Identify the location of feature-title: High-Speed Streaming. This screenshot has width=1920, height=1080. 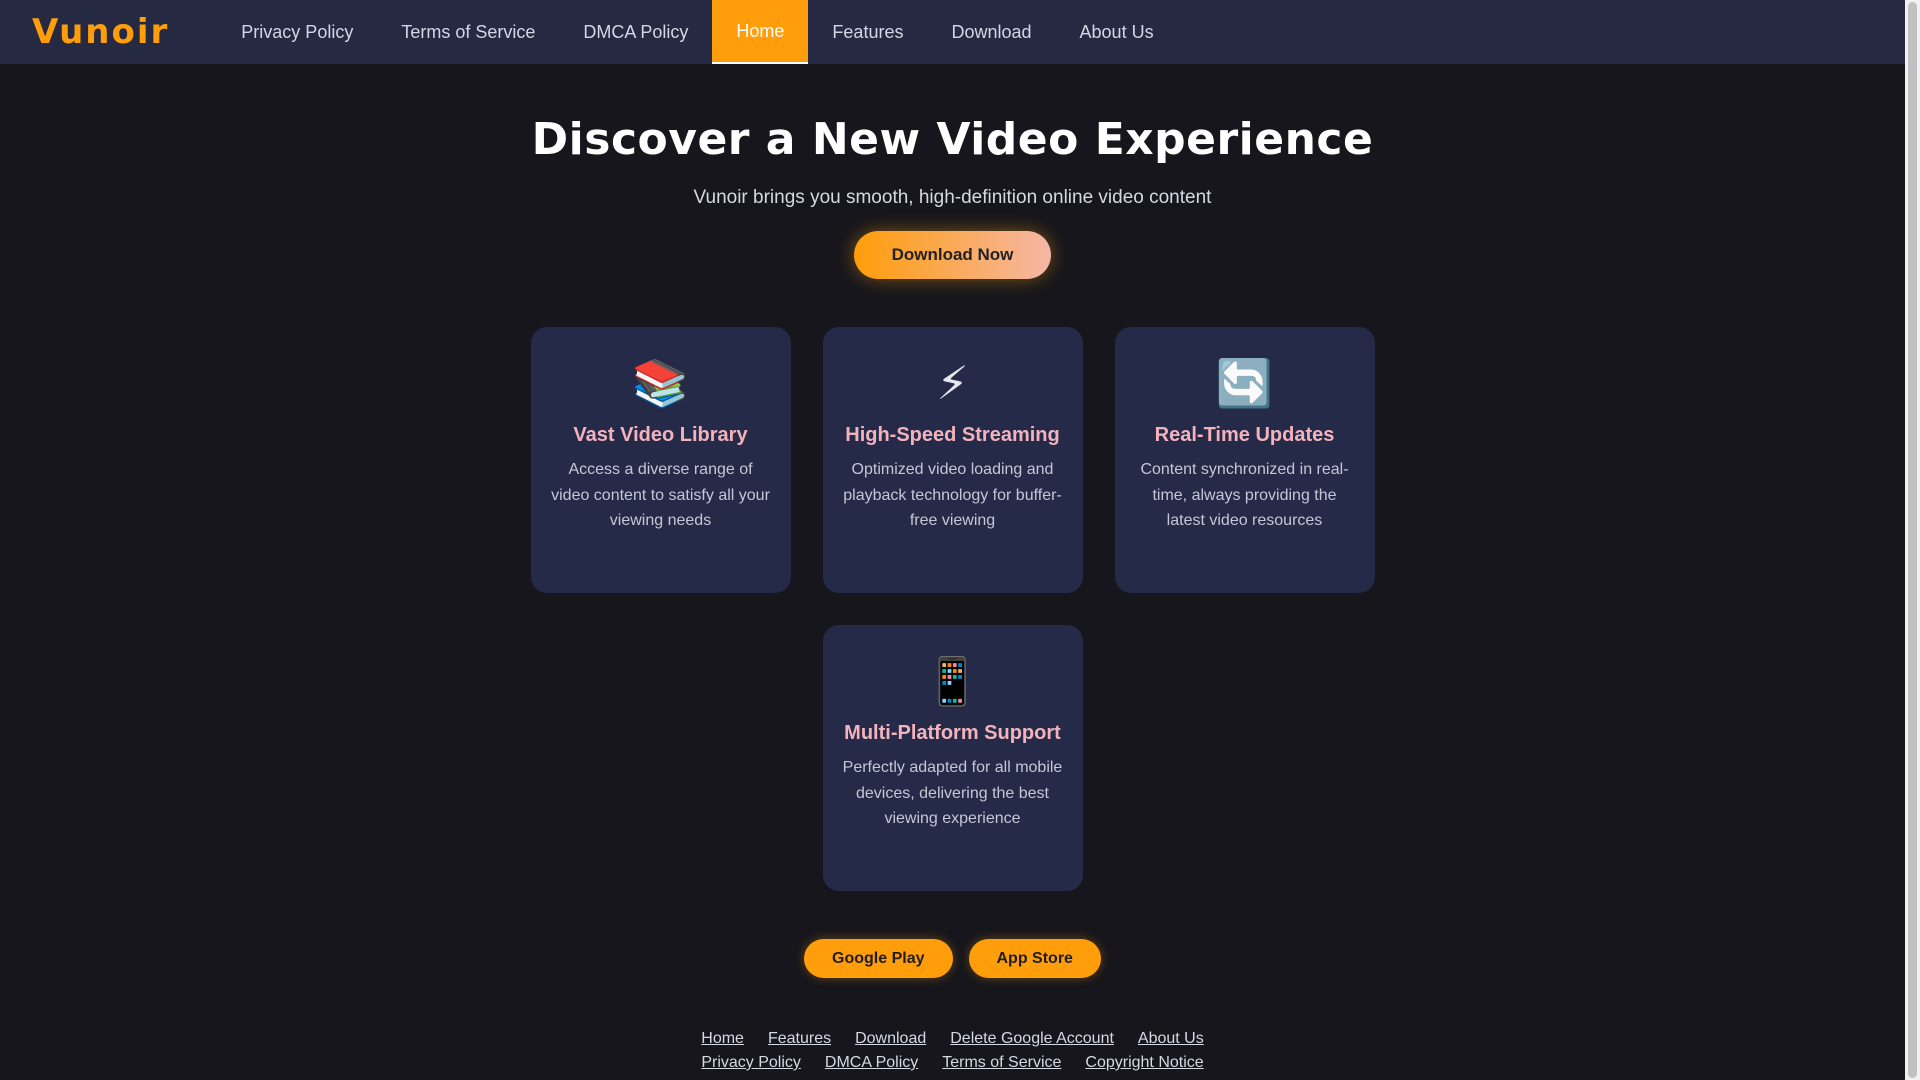
(952, 435).